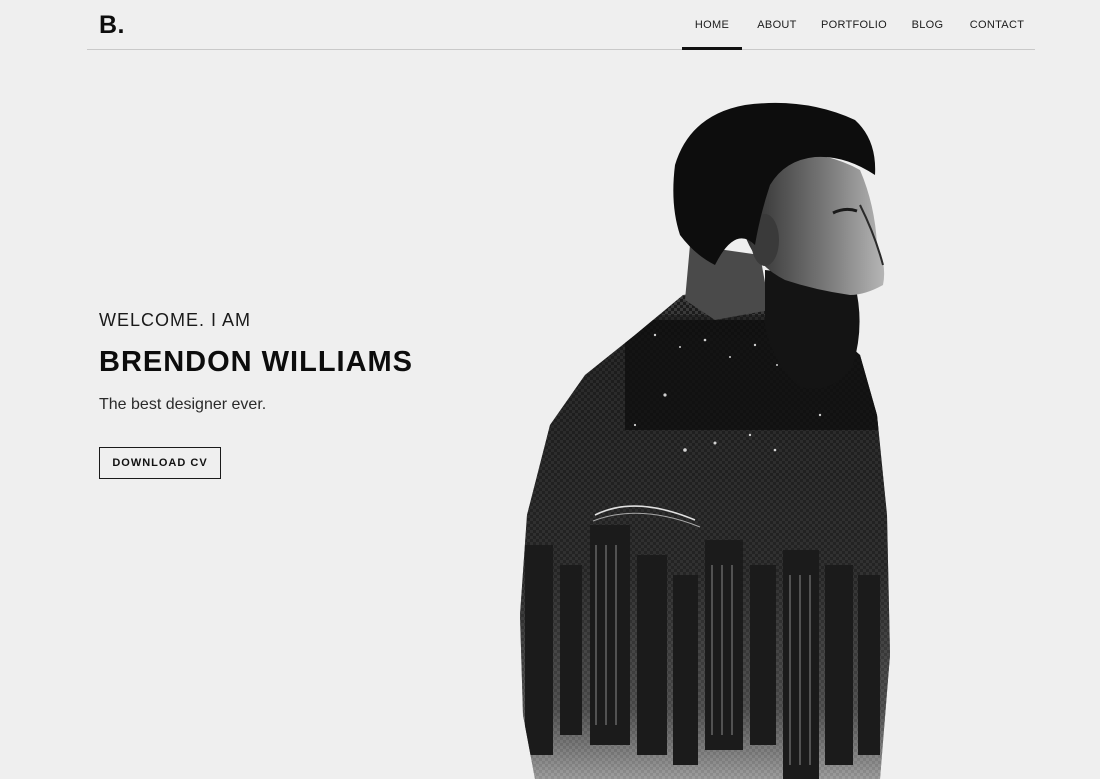 The height and width of the screenshot is (779, 1100). I want to click on main-nav: HOME ABOUT PORTFOLIO BLOG CONTACT, so click(858, 25).